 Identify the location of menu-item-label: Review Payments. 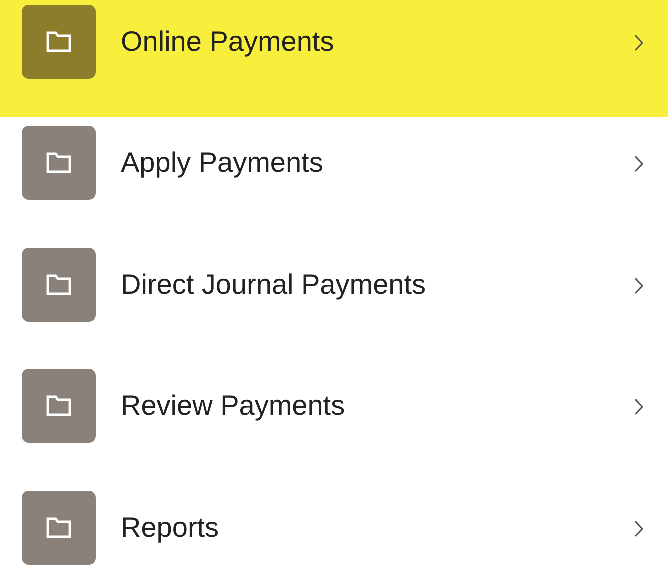
(233, 406).